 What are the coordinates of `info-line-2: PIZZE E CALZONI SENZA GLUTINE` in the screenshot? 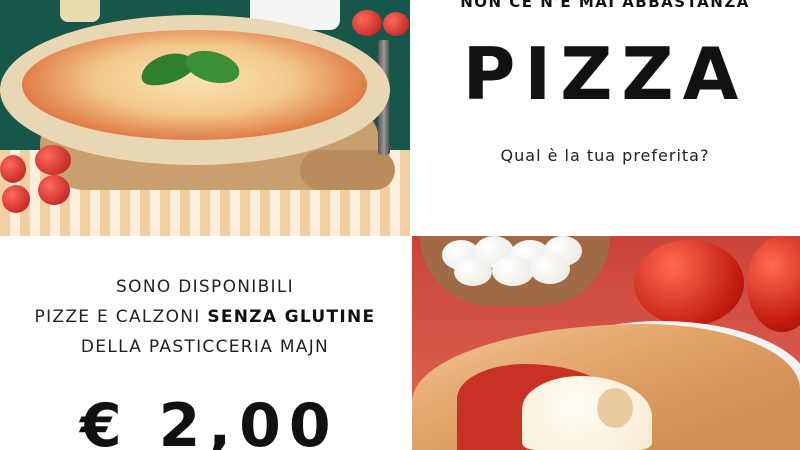 It's located at (205, 317).